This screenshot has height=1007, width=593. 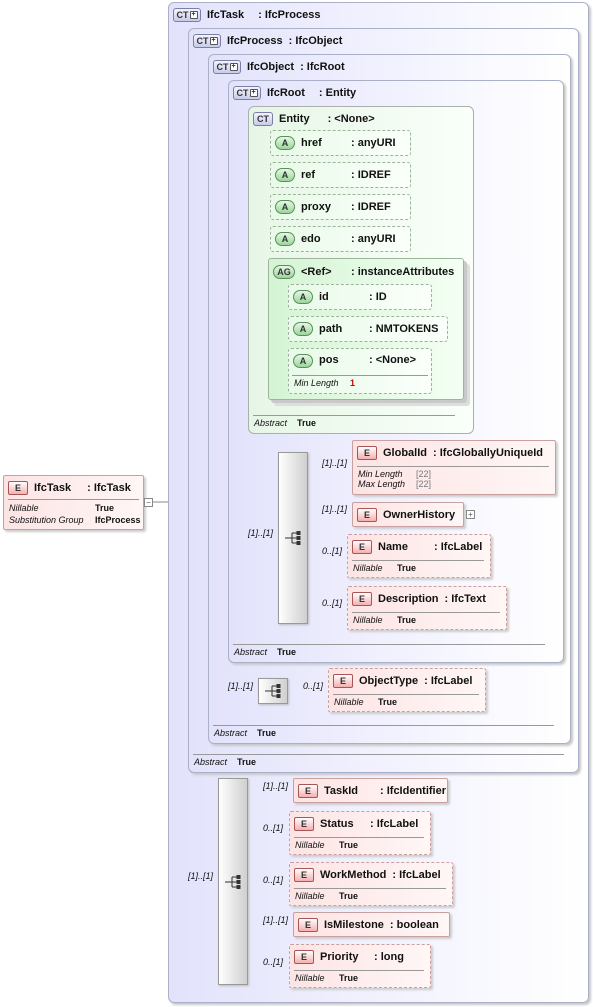 I want to click on complex-type-icon: CT, so click(x=263, y=119).